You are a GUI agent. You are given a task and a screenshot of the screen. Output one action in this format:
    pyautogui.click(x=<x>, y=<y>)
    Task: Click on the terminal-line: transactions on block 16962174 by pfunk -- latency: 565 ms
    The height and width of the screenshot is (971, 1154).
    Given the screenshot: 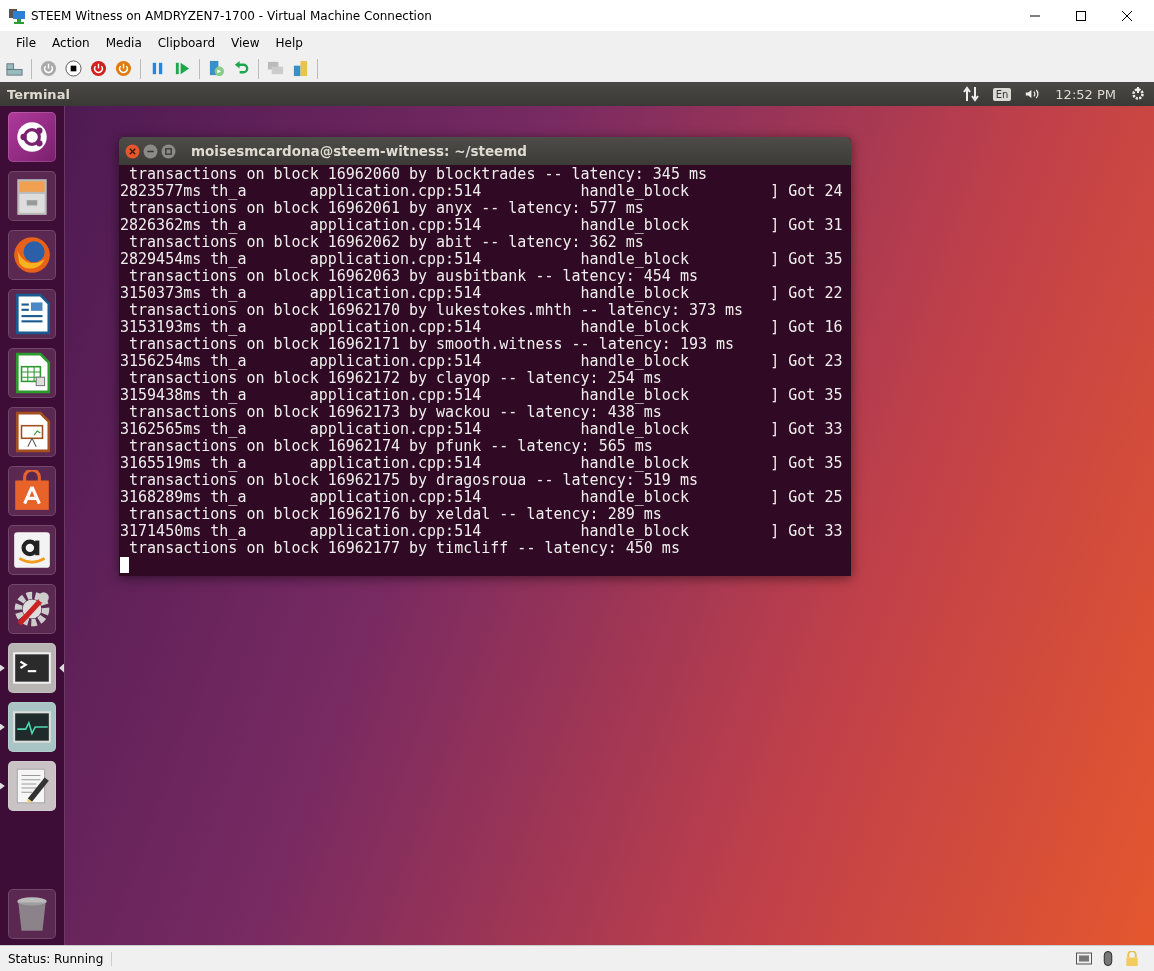 What is the action you would take?
    pyautogui.click(x=390, y=446)
    